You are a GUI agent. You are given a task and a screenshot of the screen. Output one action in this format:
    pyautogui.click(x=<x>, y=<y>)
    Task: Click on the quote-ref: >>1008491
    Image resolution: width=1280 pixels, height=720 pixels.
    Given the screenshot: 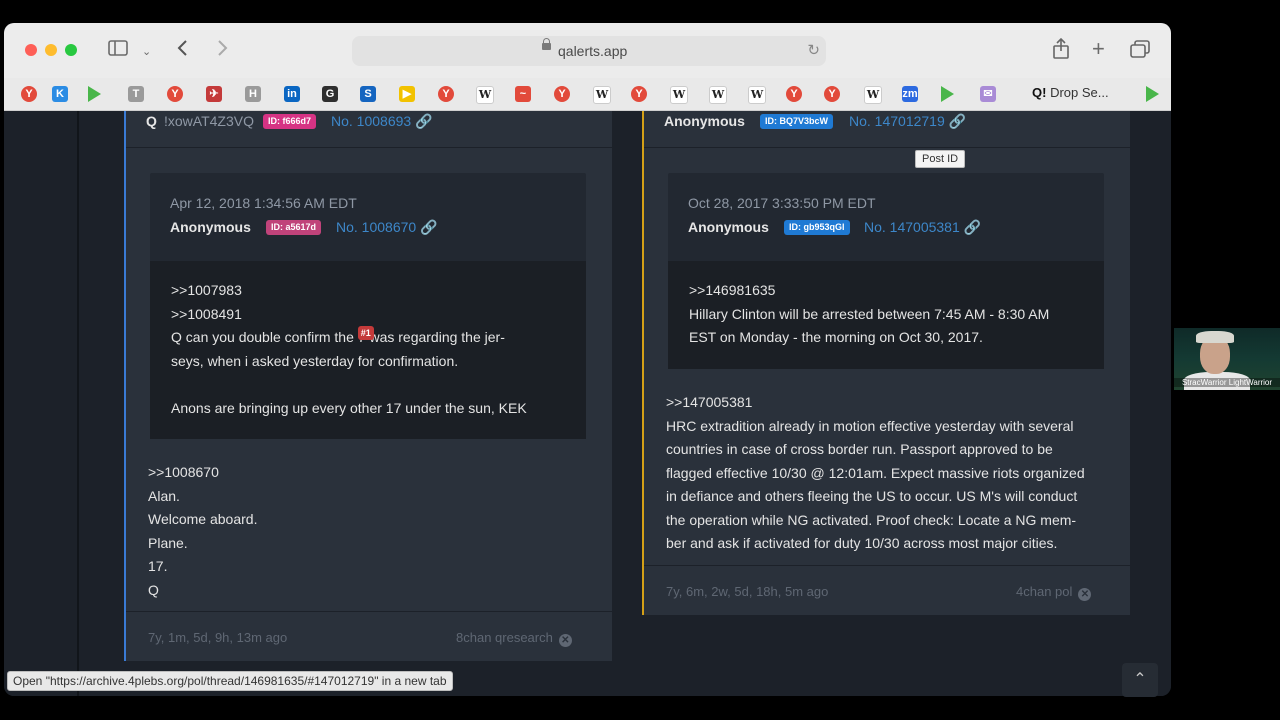 What is the action you would take?
    pyautogui.click(x=349, y=315)
    